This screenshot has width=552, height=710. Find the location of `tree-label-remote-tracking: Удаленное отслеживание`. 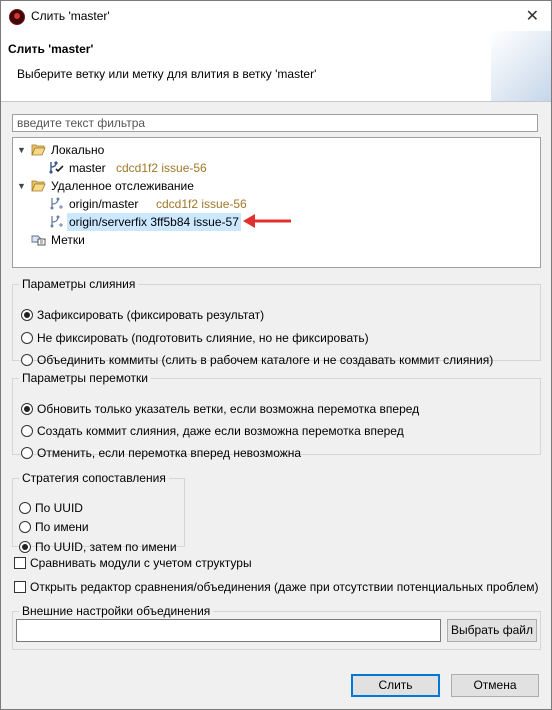

tree-label-remote-tracking: Удаленное отслеживание is located at coordinates (122, 186).